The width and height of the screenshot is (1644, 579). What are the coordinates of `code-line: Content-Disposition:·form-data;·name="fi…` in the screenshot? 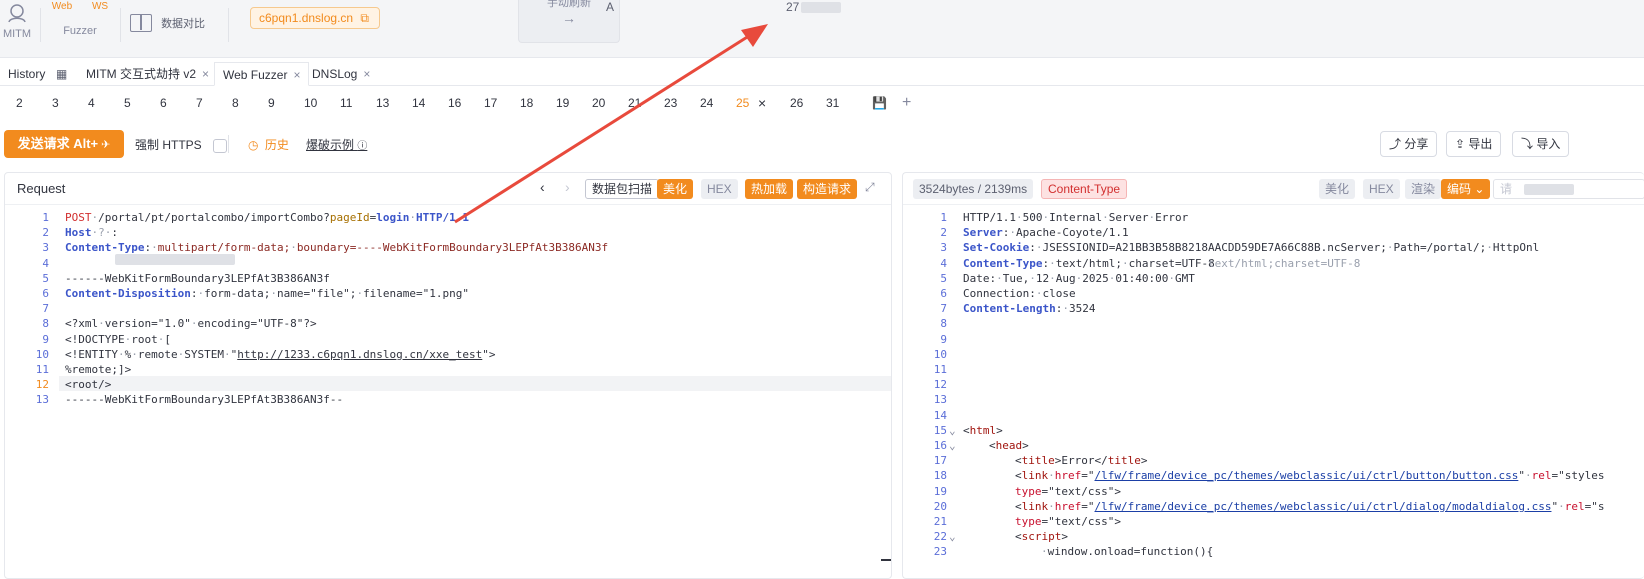 It's located at (267, 293).